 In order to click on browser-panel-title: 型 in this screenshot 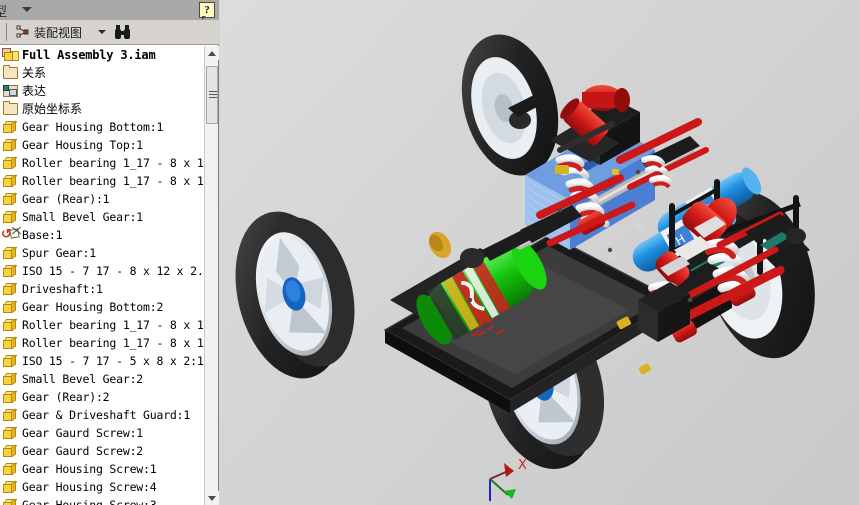, I will do `click(4, 12)`.